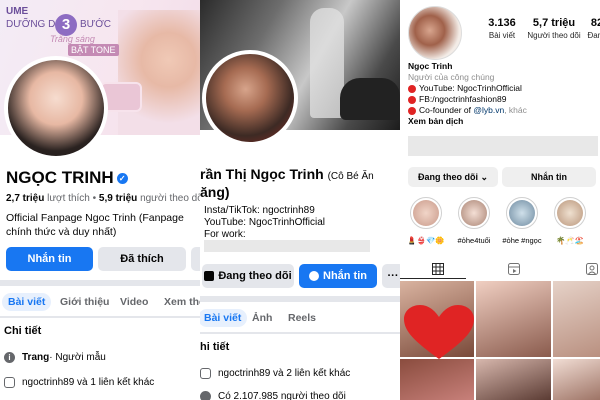 The width and height of the screenshot is (600, 400). I want to click on profile-name: rần Thị Ngọc Trinh (Cô Bé Ăn, so click(287, 174).